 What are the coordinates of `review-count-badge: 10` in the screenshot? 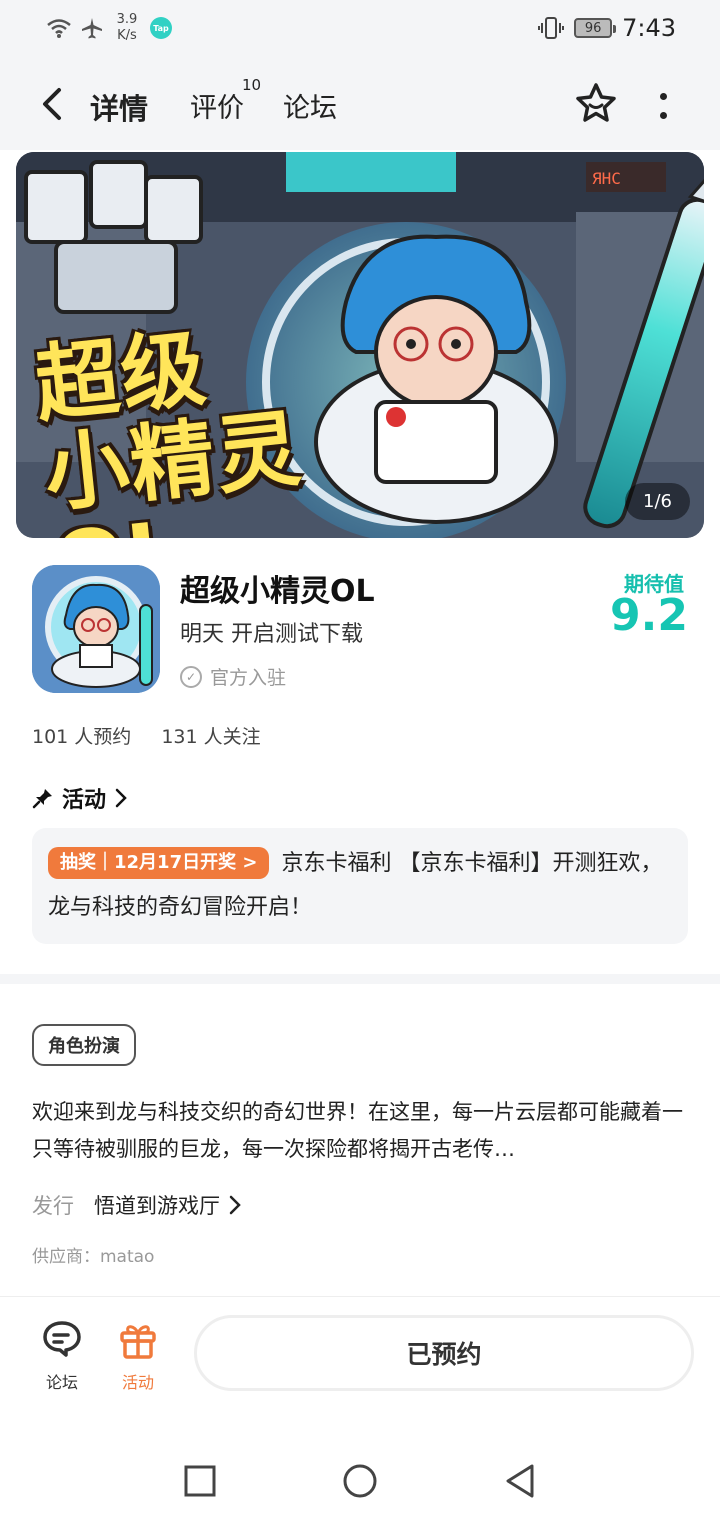 It's located at (252, 85).